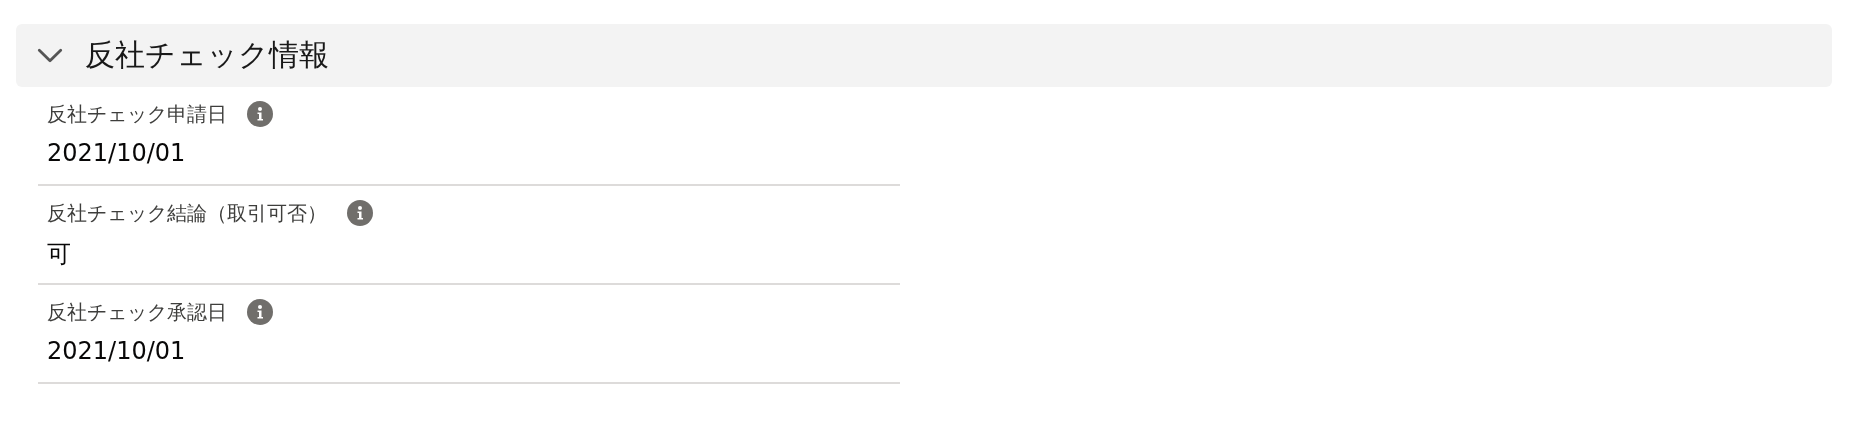 Image resolution: width=1860 pixels, height=426 pixels. I want to click on chevron-icon, so click(50, 55).